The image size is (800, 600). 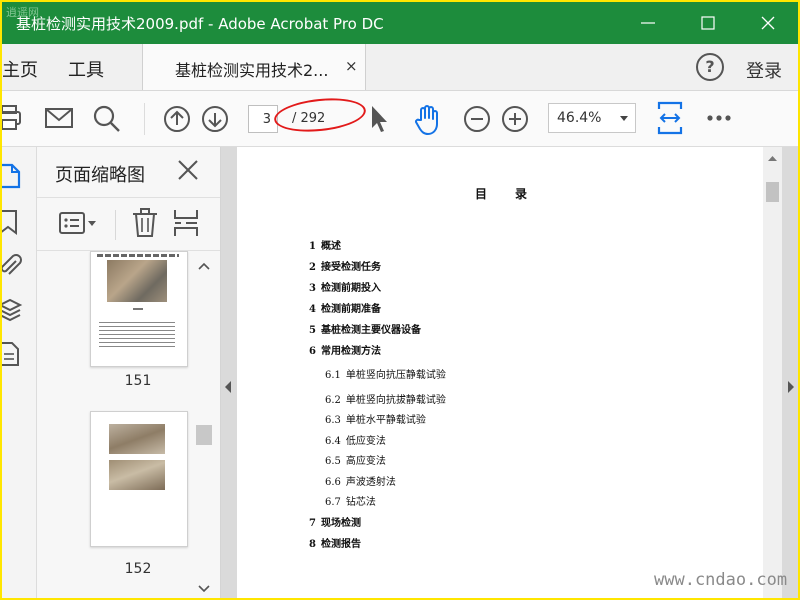 I want to click on toc-entry: 6 常用检测方法, so click(x=345, y=349).